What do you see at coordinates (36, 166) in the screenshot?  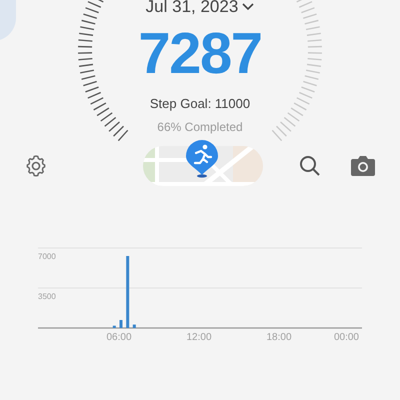 I see `settings-icon` at bounding box center [36, 166].